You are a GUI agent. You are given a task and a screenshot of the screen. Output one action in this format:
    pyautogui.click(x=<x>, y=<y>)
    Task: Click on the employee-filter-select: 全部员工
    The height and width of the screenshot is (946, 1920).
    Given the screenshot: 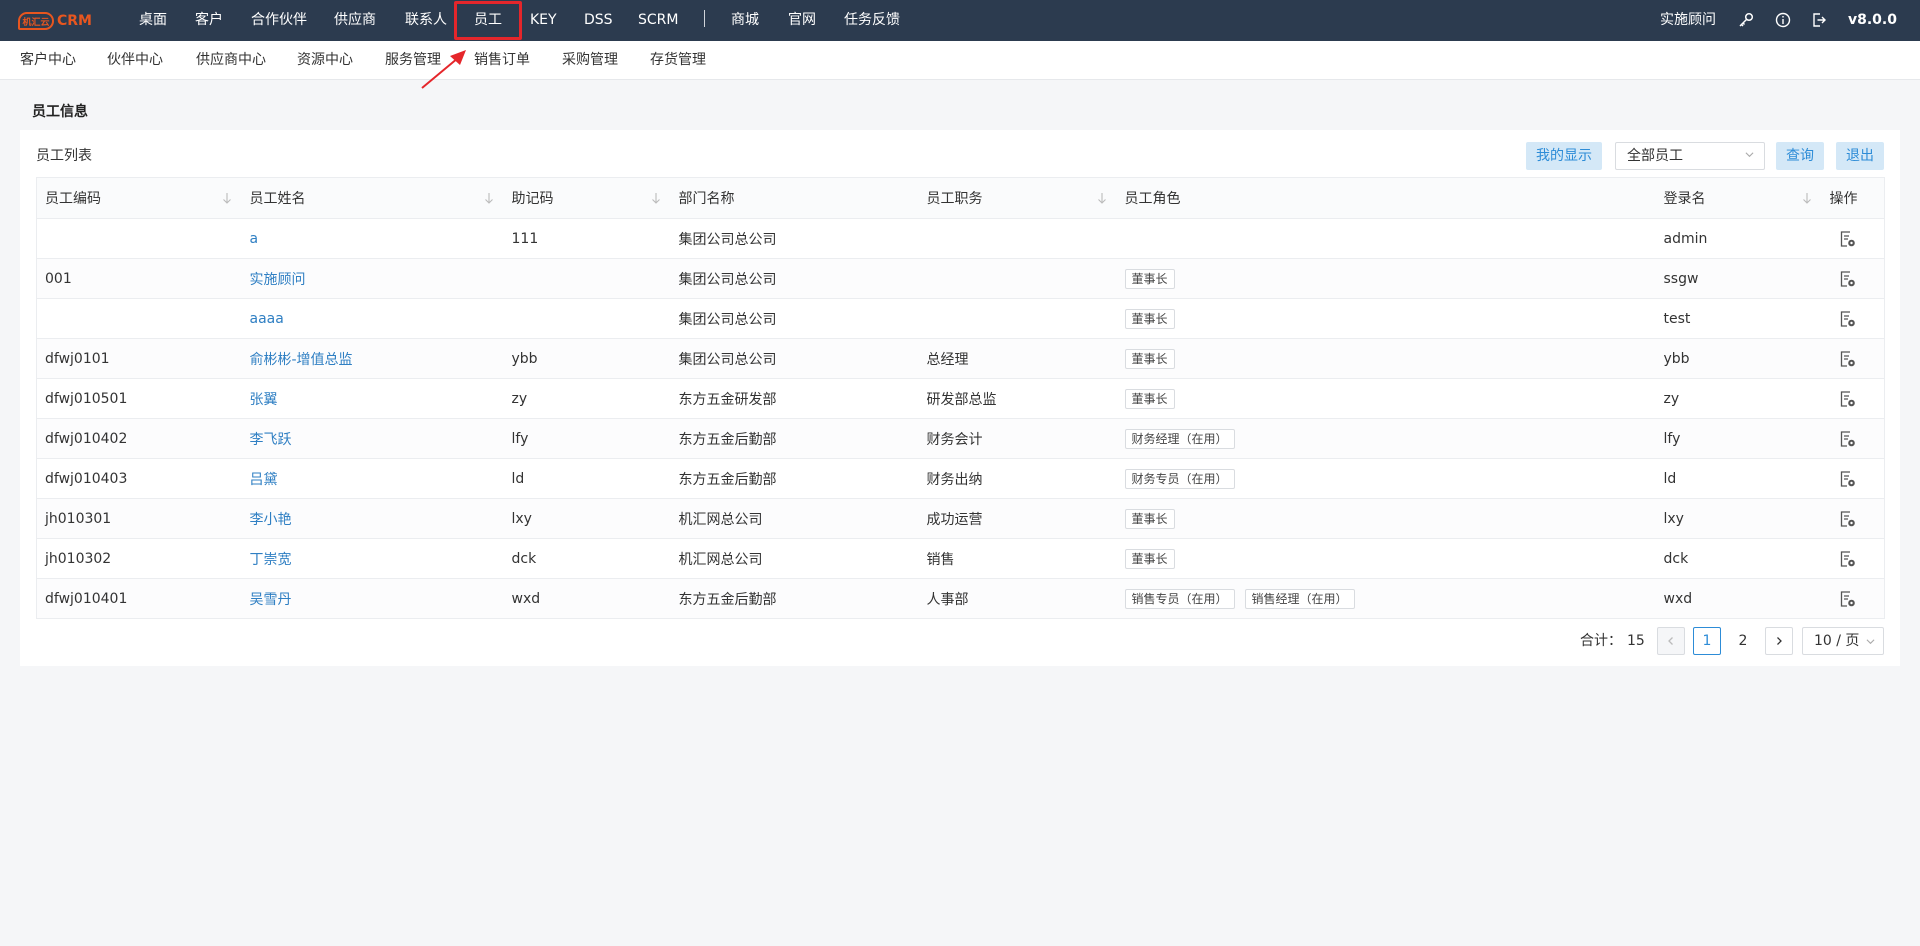 What is the action you would take?
    pyautogui.click(x=1690, y=156)
    